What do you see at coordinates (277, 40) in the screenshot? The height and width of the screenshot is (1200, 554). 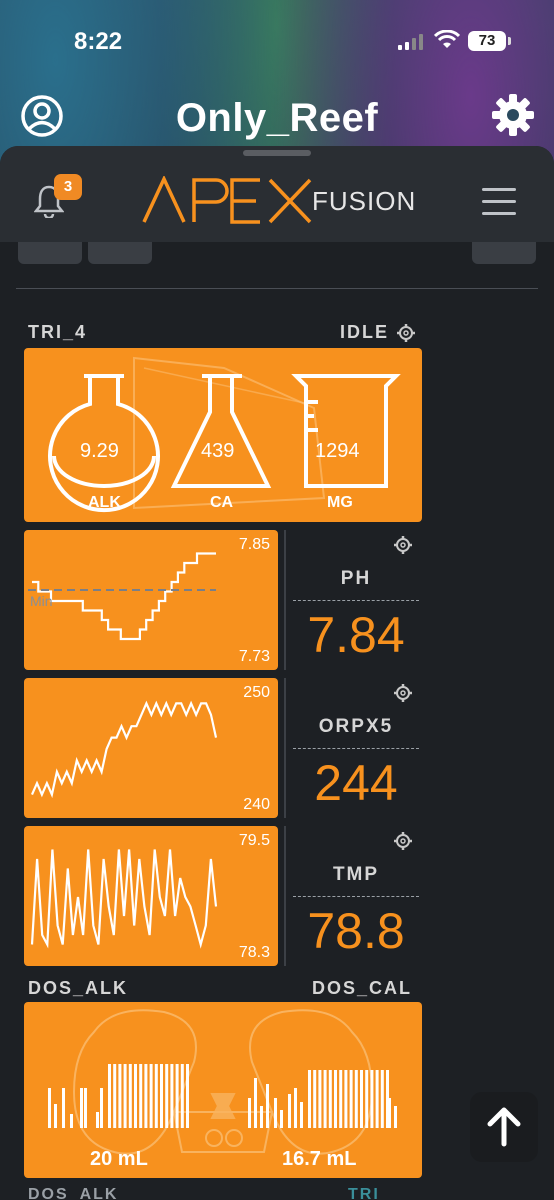 I see `status-bar: 8:22 73` at bounding box center [277, 40].